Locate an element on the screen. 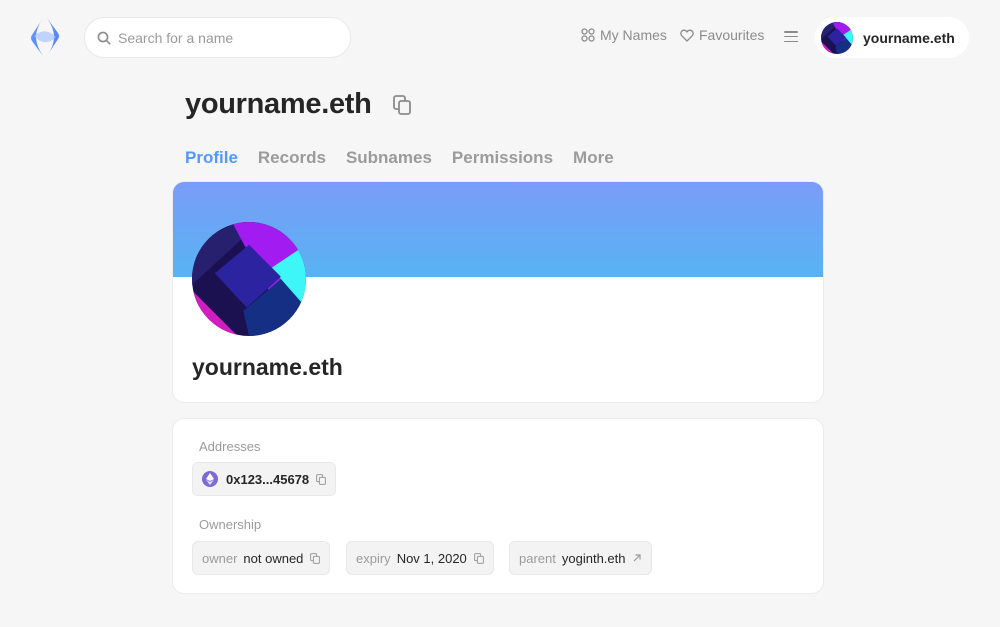 The width and height of the screenshot is (1000, 627). owner-key: owner is located at coordinates (220, 558).